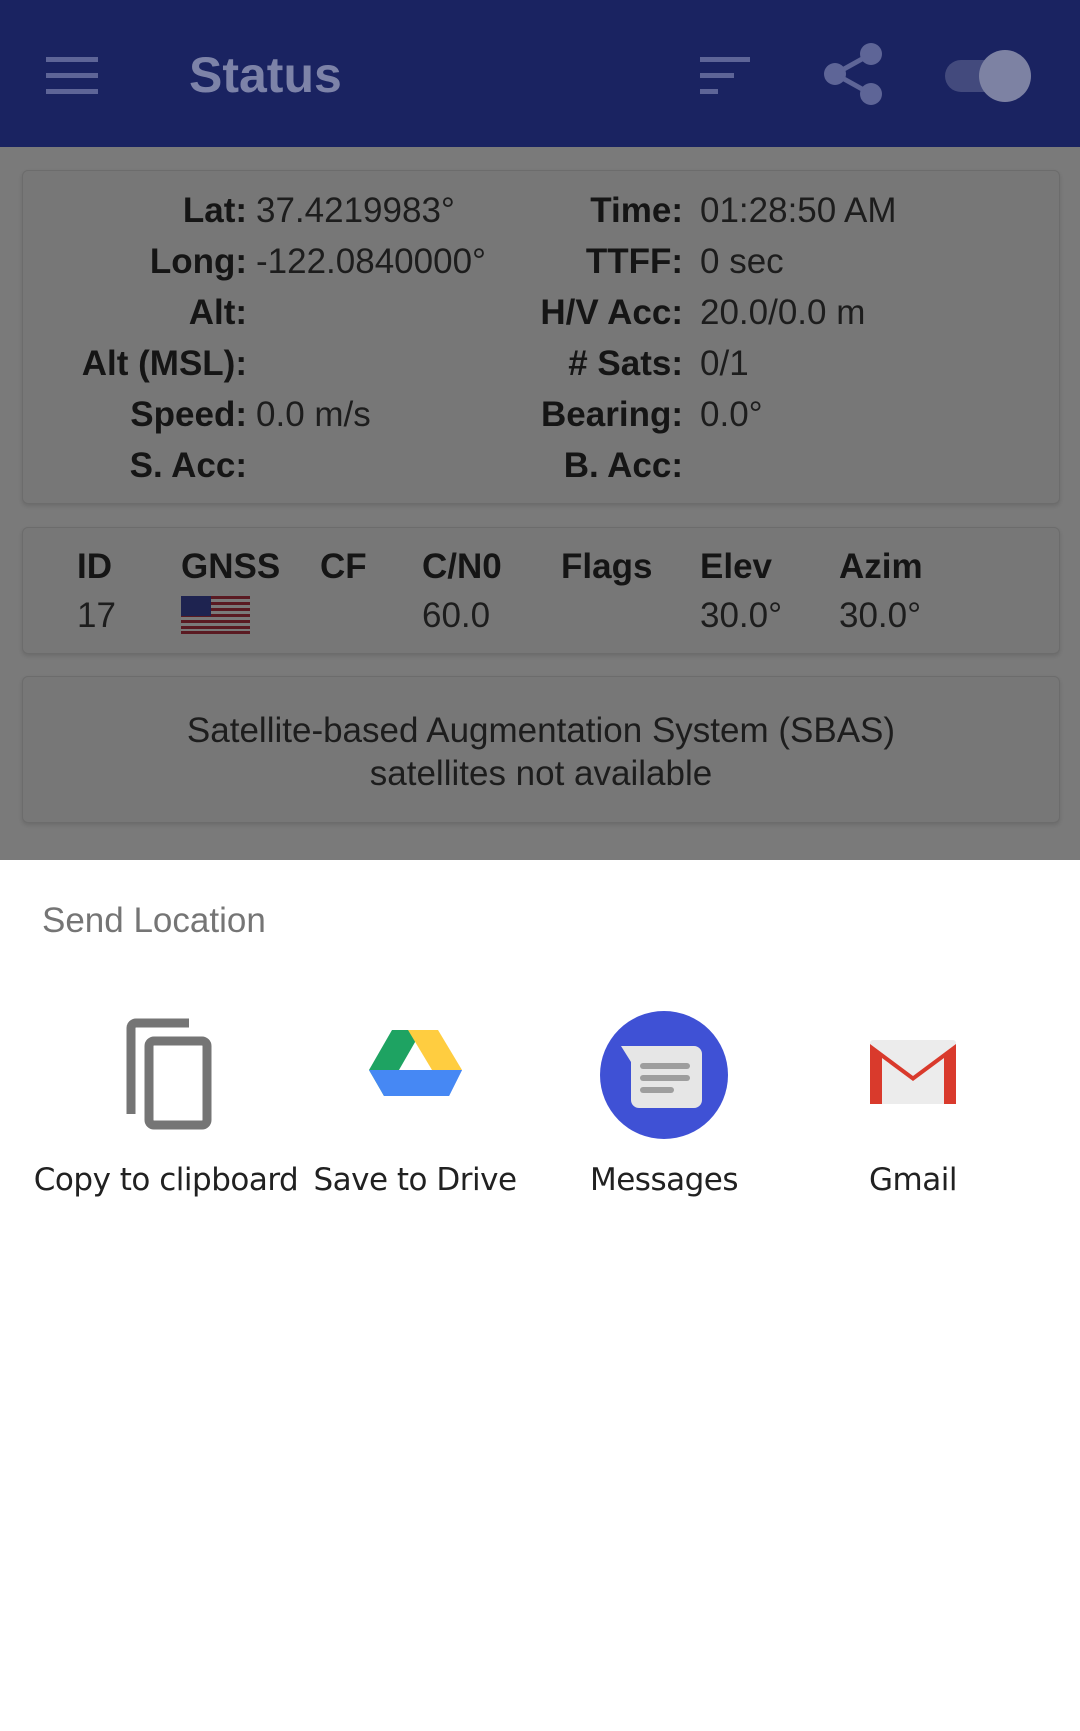  I want to click on sat-elev: 30.0°, so click(741, 615).